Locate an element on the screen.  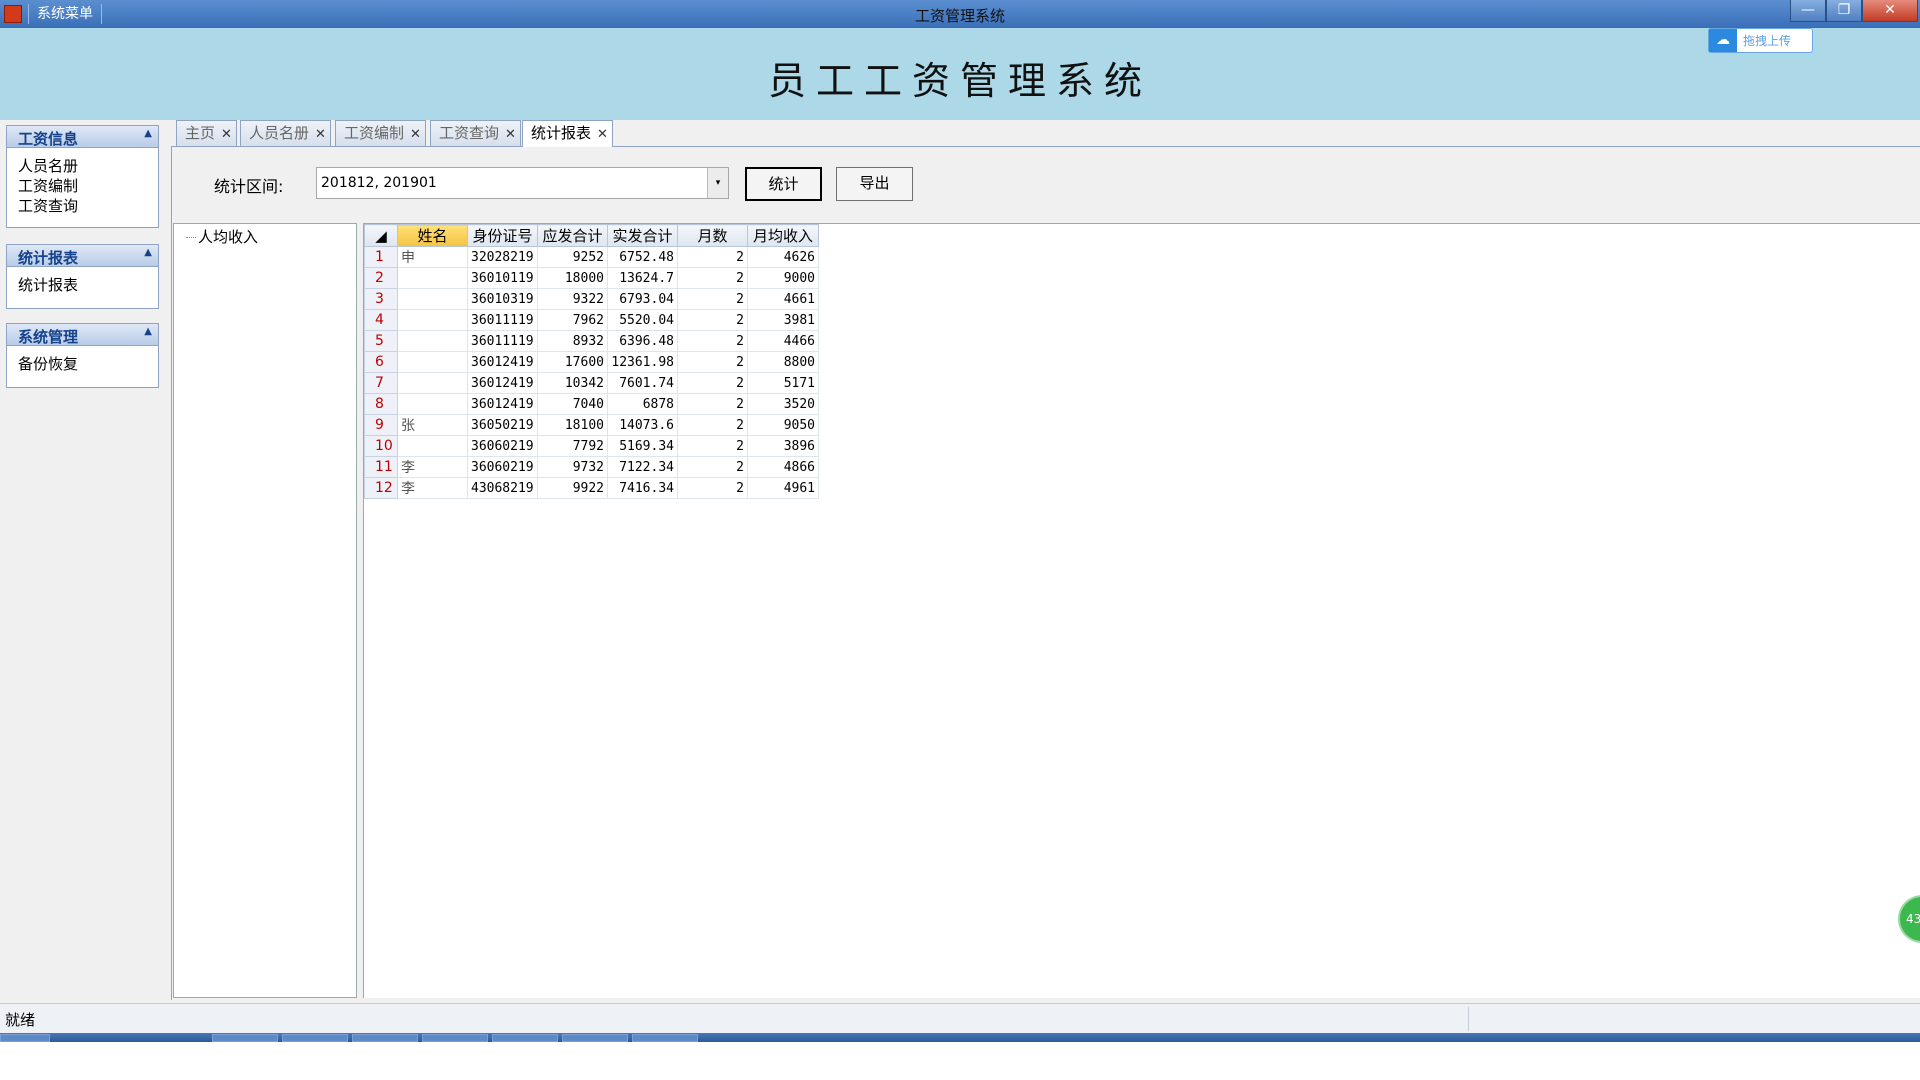
cell-net-total: 6752.48 is located at coordinates (642, 257).